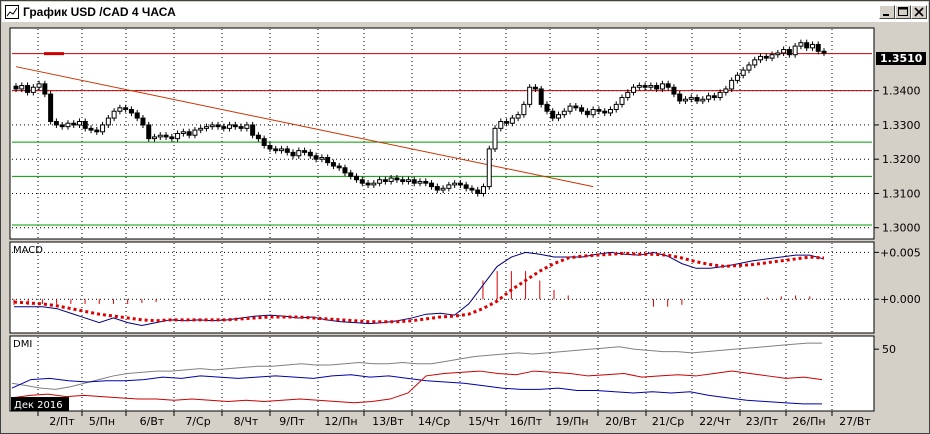 The image size is (930, 434). Describe the element at coordinates (388, 421) in the screenshot. I see `time-tick-label: 13/Вт` at that location.